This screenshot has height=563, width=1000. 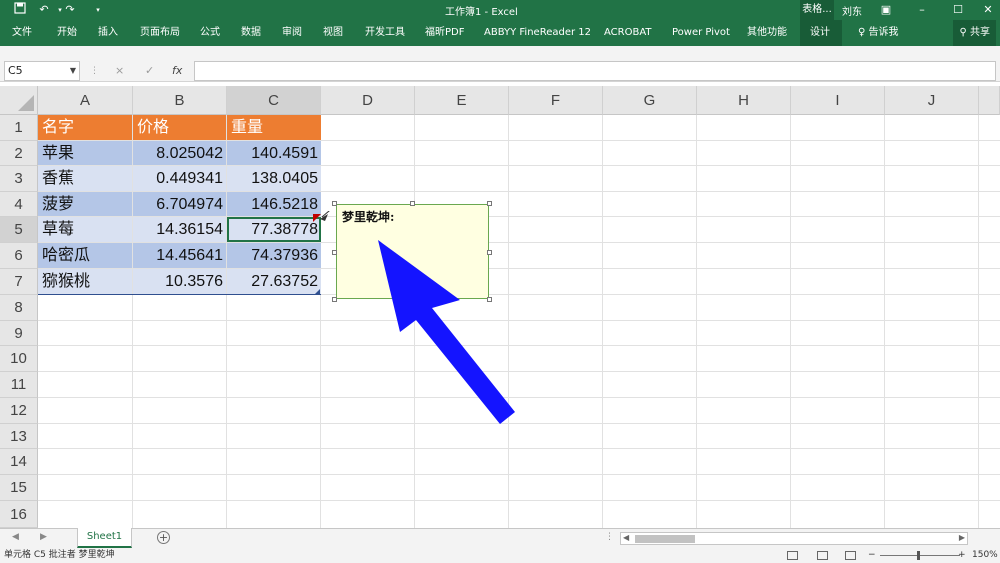 What do you see at coordinates (85, 153) in the screenshot?
I see `table-cell: 苹果` at bounding box center [85, 153].